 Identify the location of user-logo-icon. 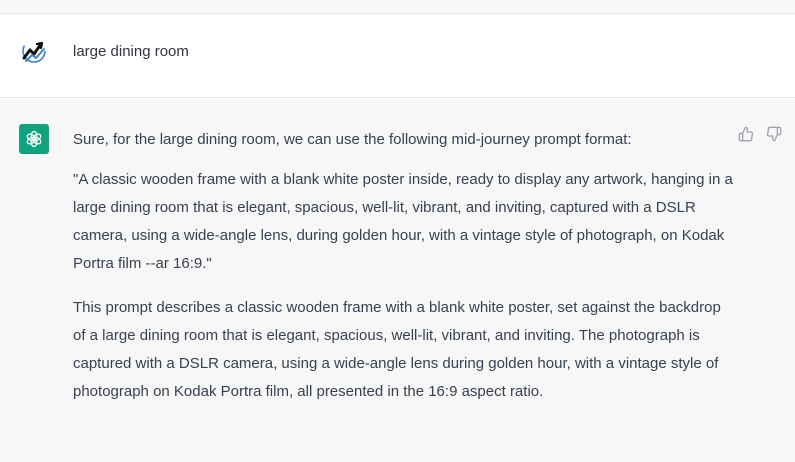
(34, 51).